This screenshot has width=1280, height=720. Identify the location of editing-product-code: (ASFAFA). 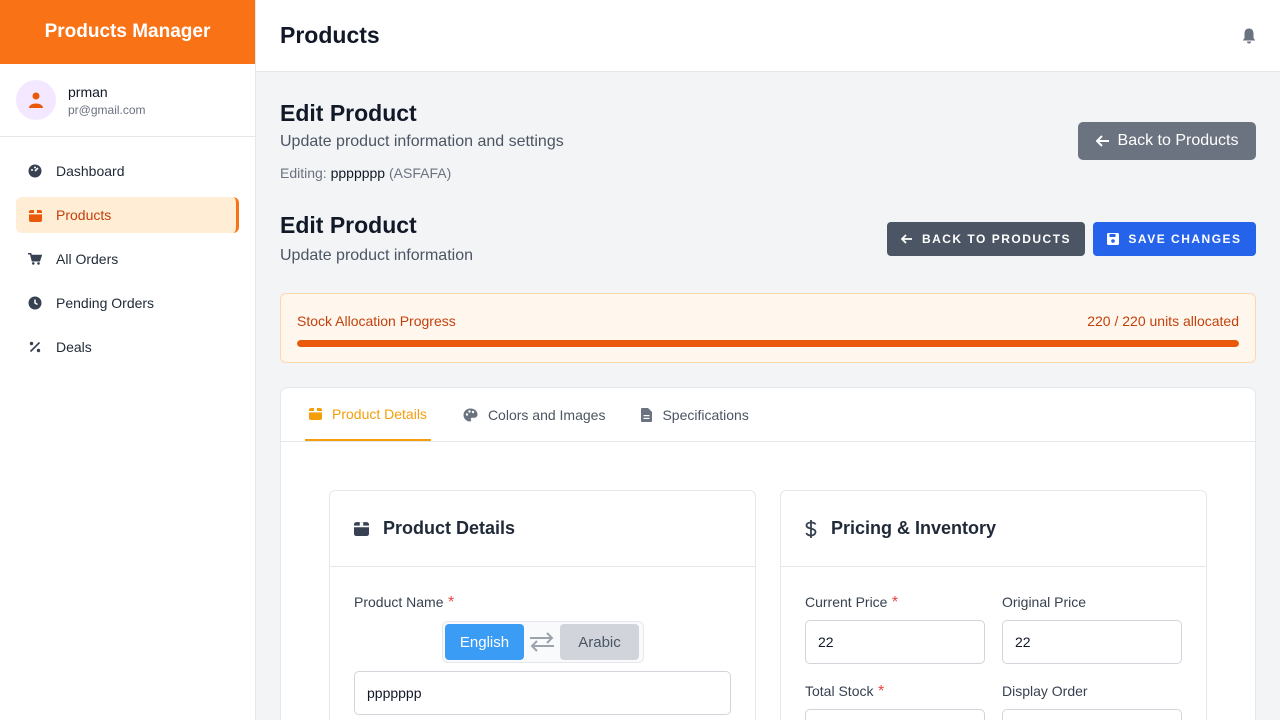
(420, 173).